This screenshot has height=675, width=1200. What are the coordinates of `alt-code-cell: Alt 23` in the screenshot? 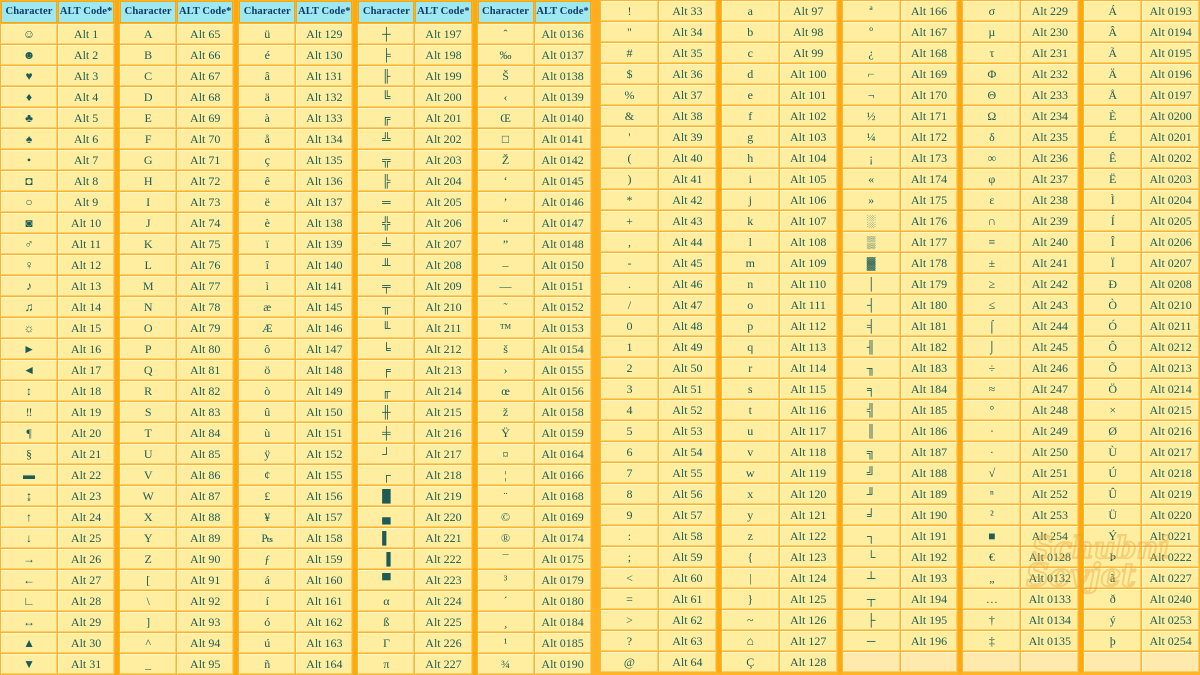 It's located at (86, 496).